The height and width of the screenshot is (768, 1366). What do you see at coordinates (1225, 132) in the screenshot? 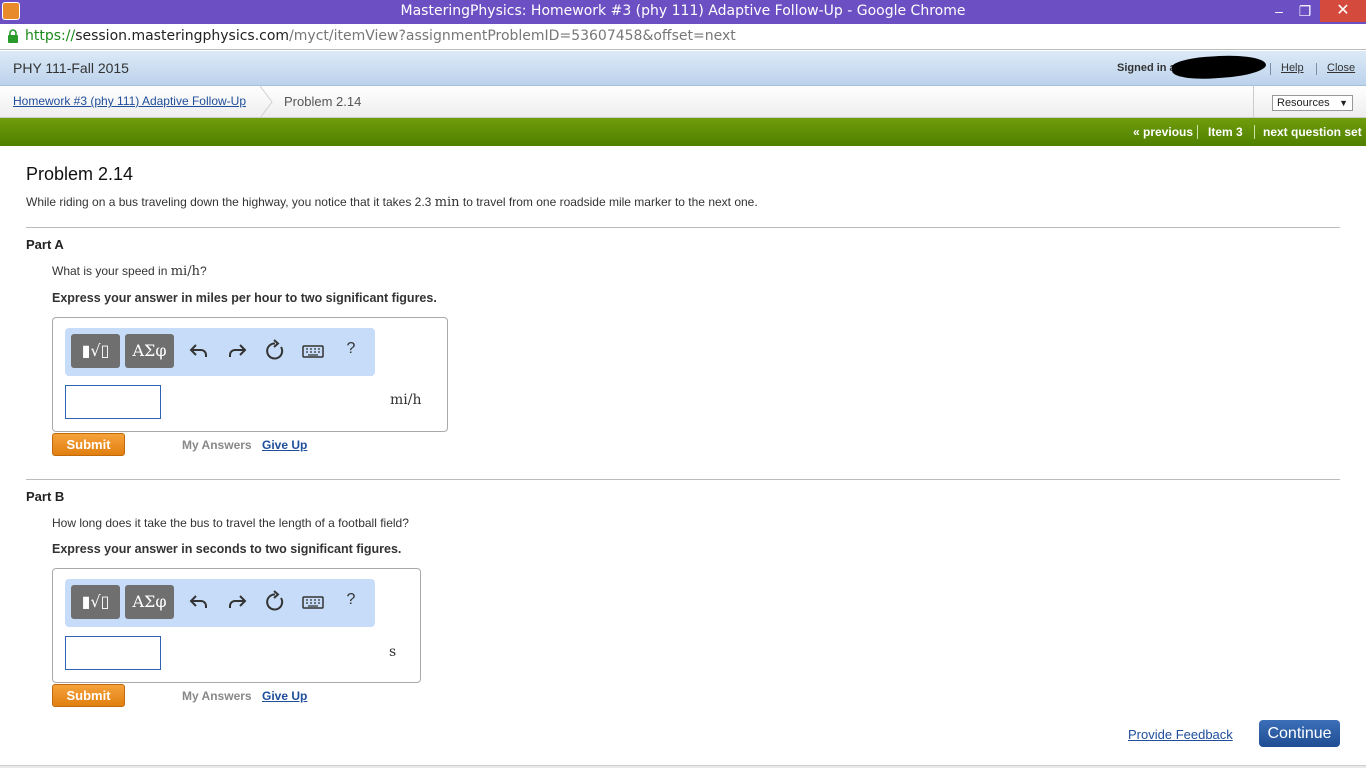
I see `item-number: Item 3` at bounding box center [1225, 132].